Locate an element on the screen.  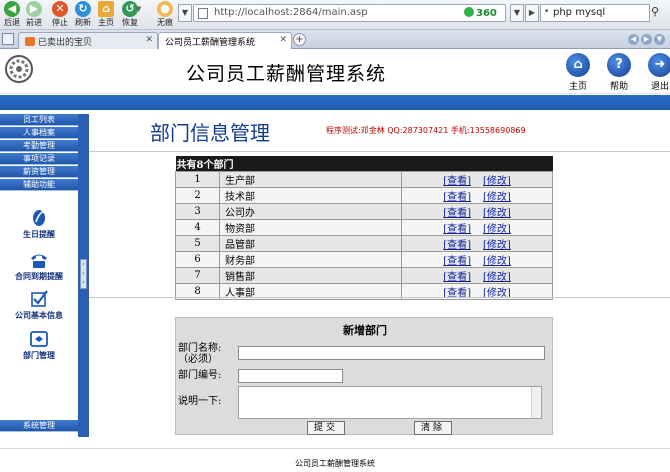
system-title: 公司员工薪酬管理系统 is located at coordinates (286, 74).